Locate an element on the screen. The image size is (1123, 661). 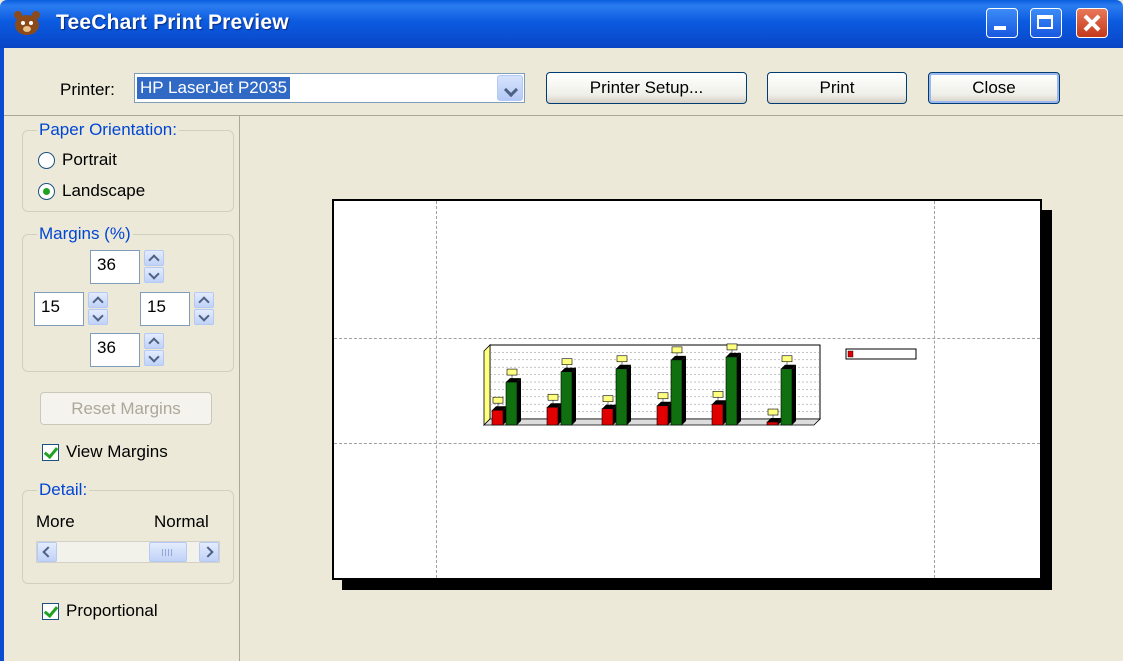
detail-group: Detail: is located at coordinates (128, 532).